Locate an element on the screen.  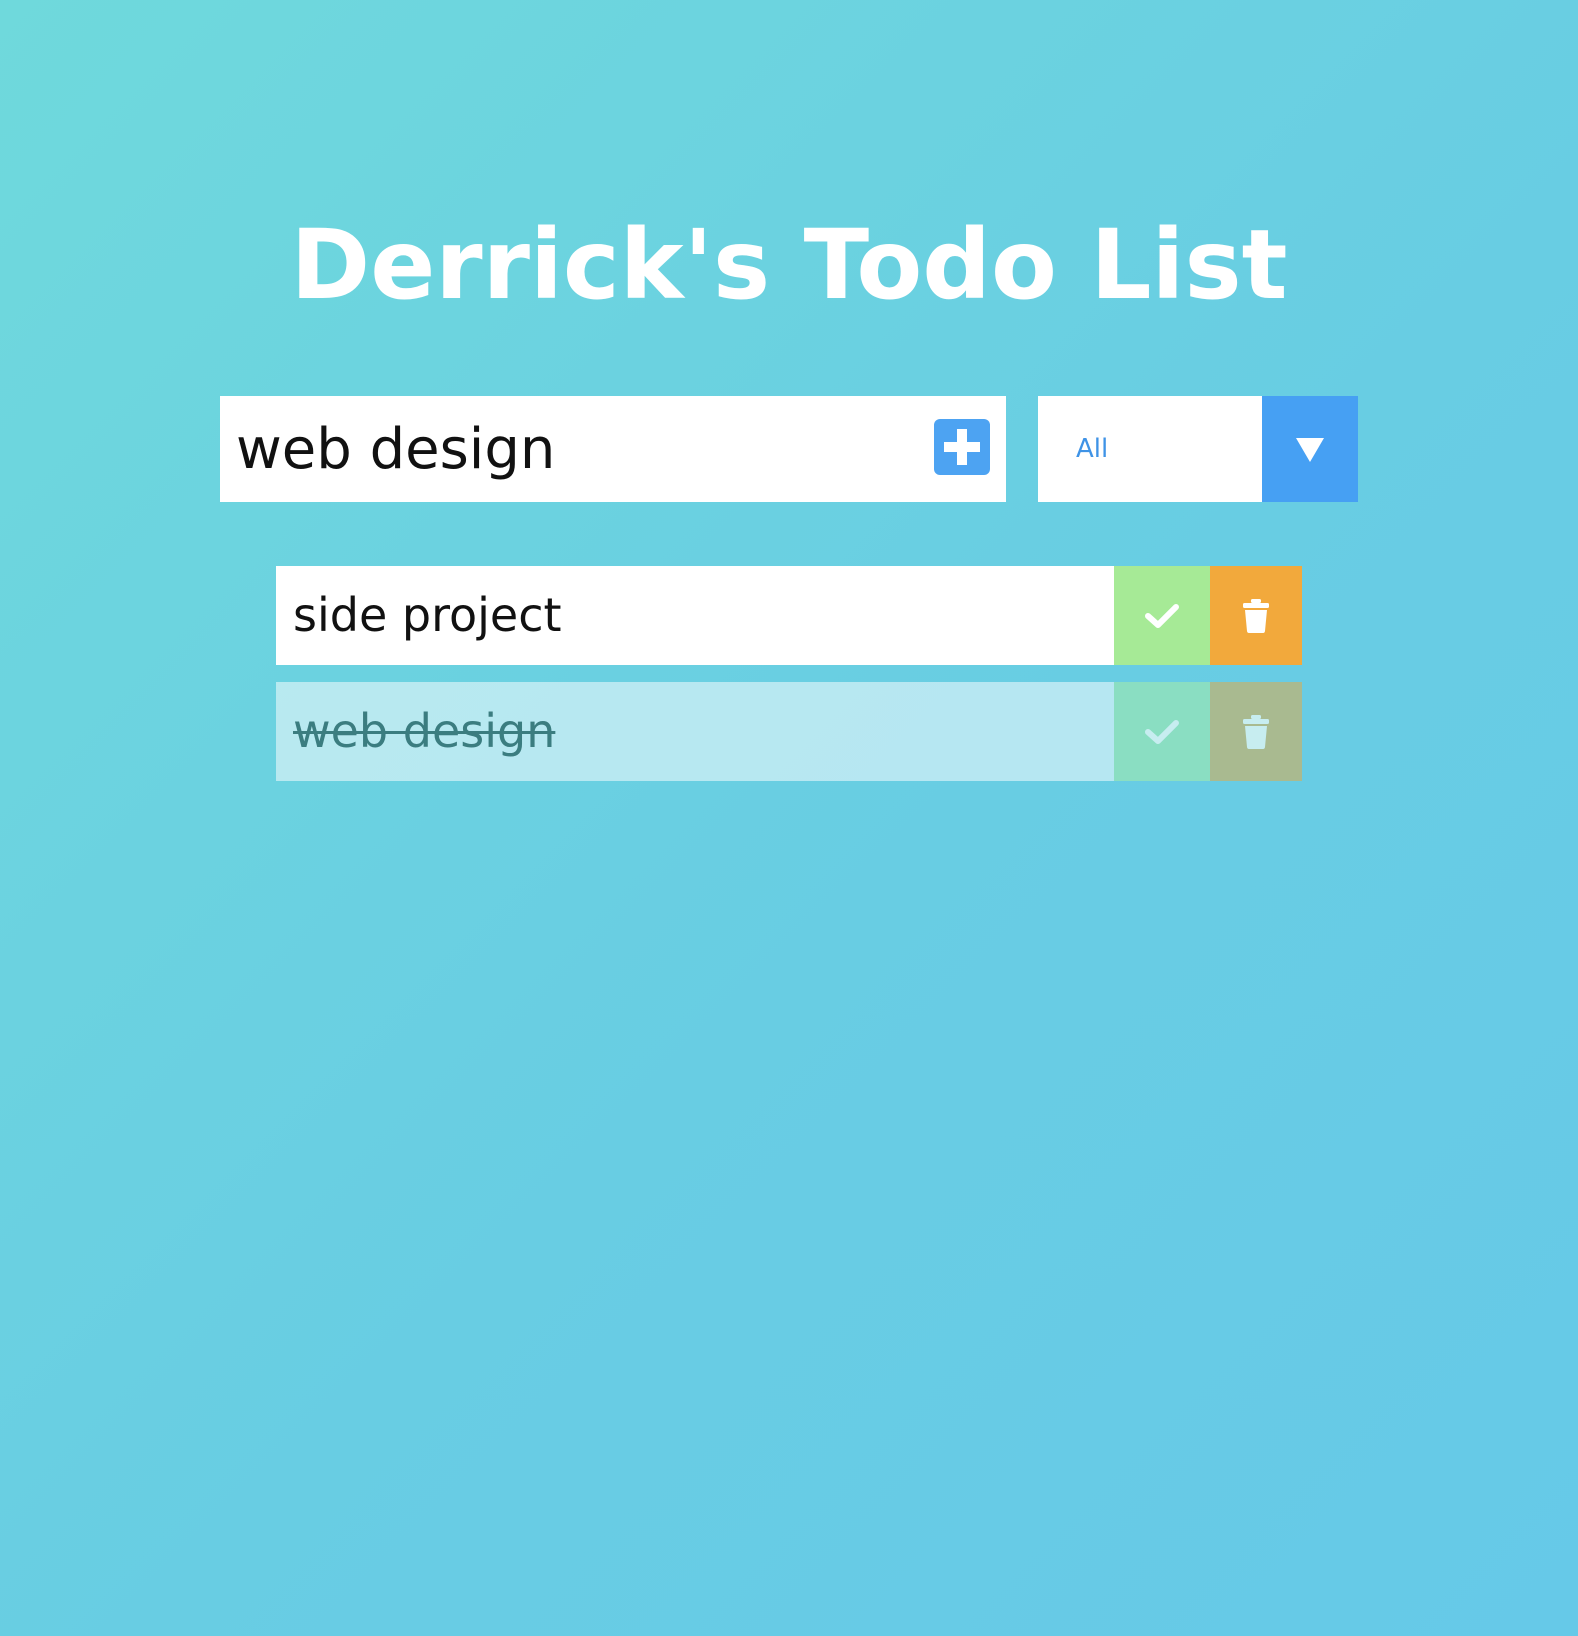
filter-dropdown-button is located at coordinates (1310, 449).